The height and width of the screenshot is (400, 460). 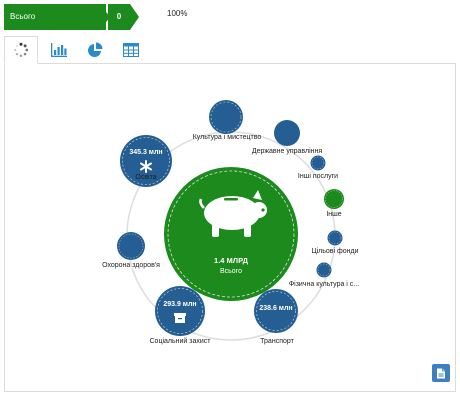 I want to click on bubble-label: Транспорт, so click(x=277, y=341).